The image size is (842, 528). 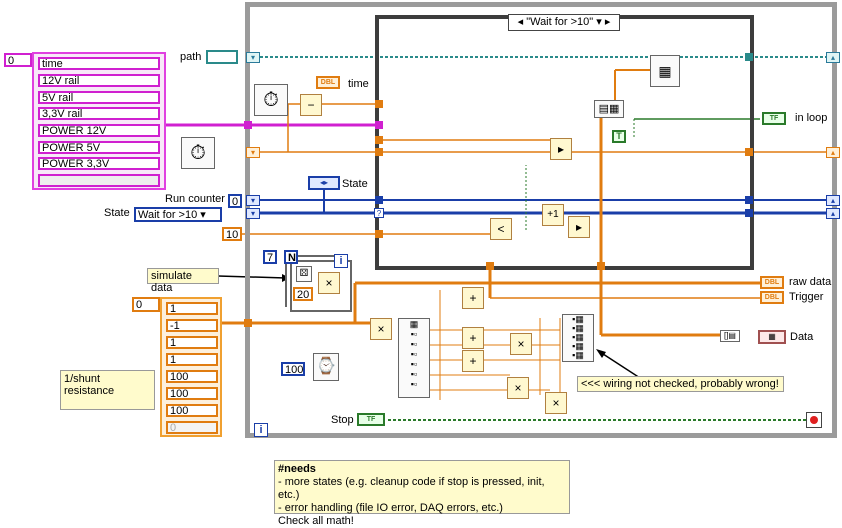 I want to click on cluster-item: 5V rail, so click(x=99, y=97).